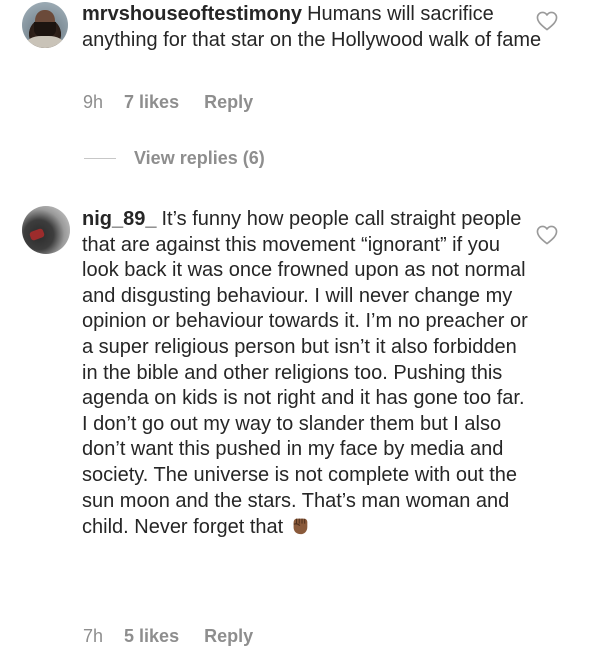  I want to click on view-replies-button: View replies (6), so click(174, 158).